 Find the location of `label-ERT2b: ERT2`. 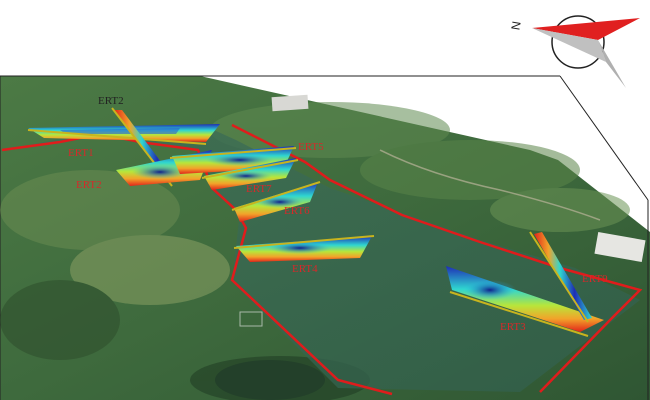

label-ERT2b: ERT2 is located at coordinates (89, 185).